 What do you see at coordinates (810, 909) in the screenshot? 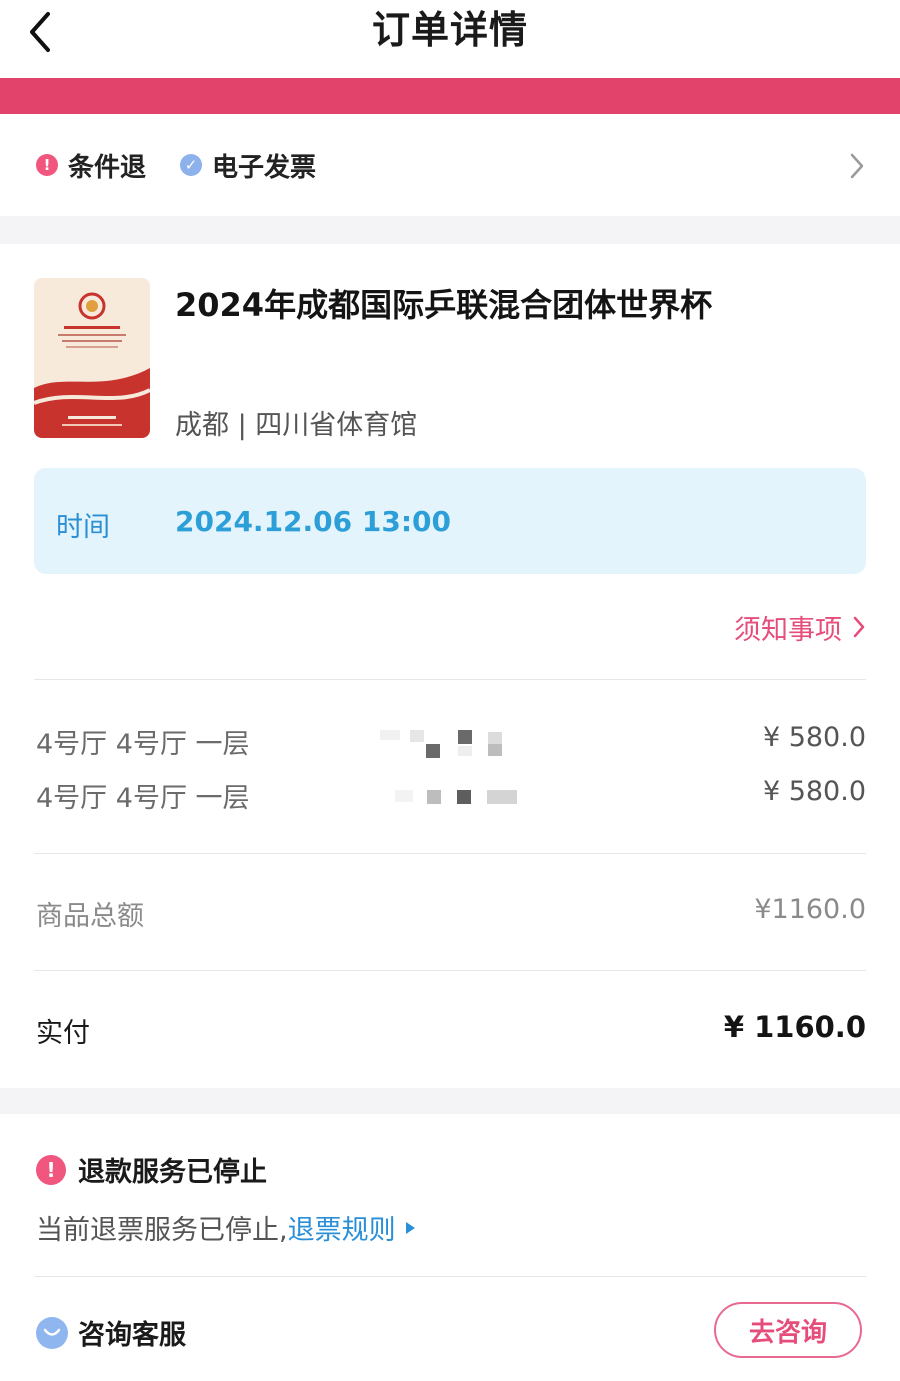
I see `subtotal-value: ¥1160.0` at bounding box center [810, 909].